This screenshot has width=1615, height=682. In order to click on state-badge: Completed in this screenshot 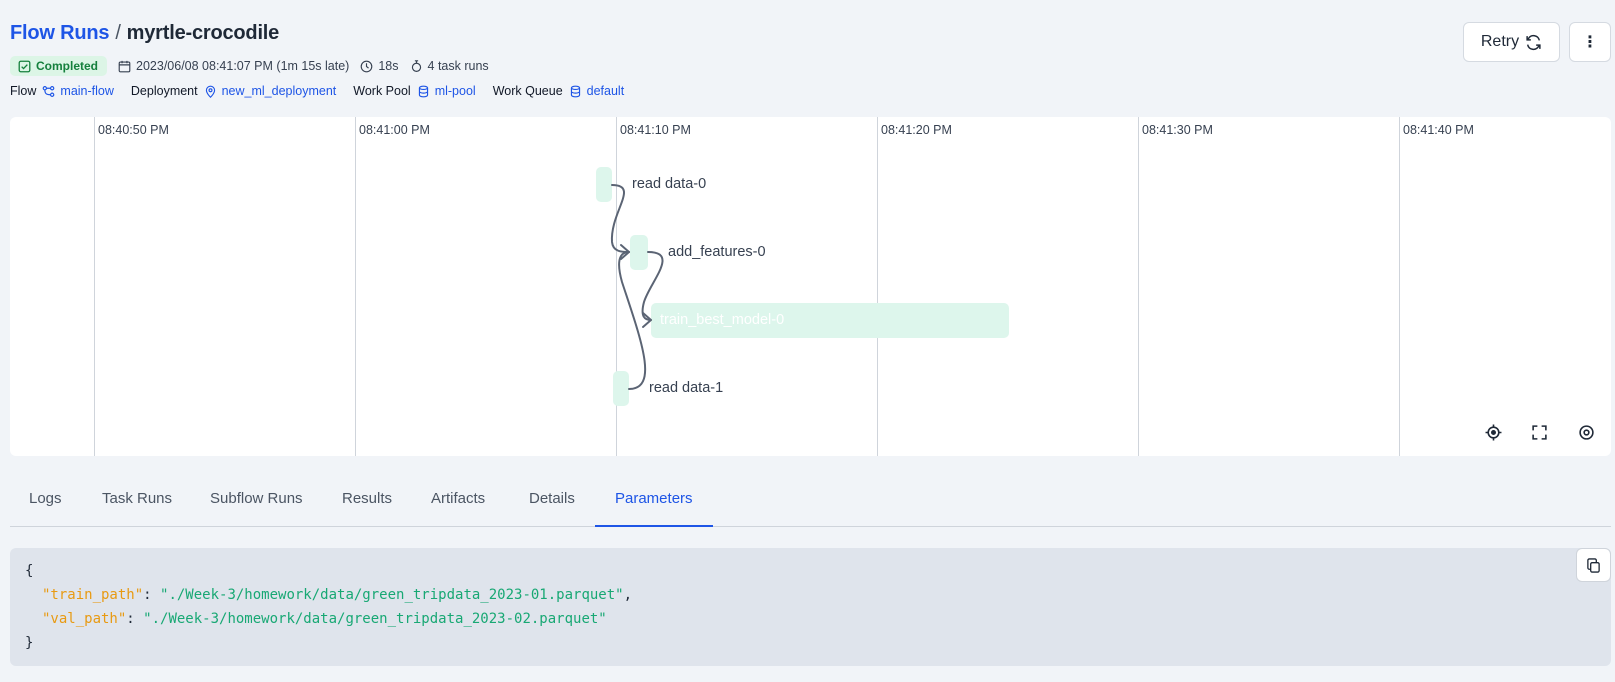, I will do `click(59, 66)`.